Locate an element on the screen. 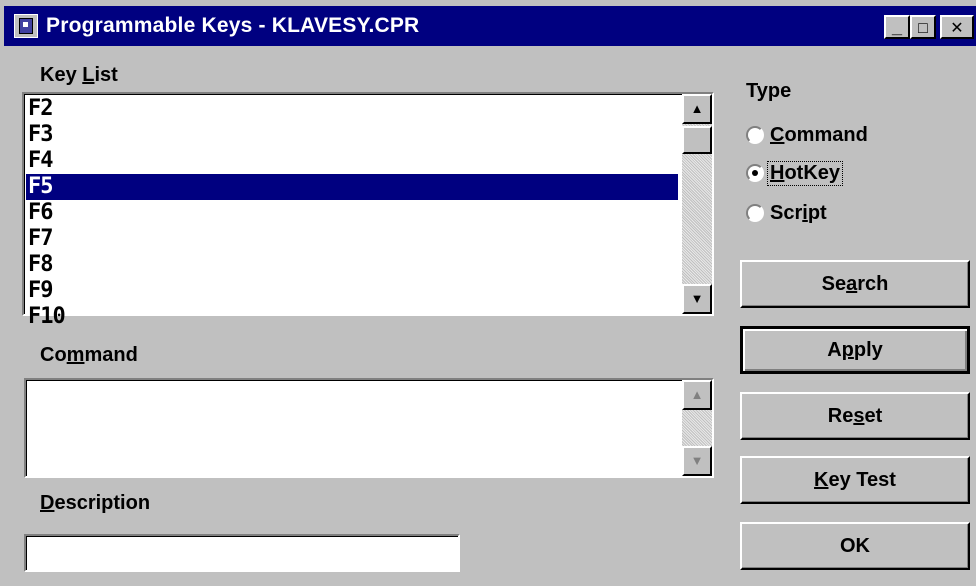  key-list-item: F3 is located at coordinates (352, 135).